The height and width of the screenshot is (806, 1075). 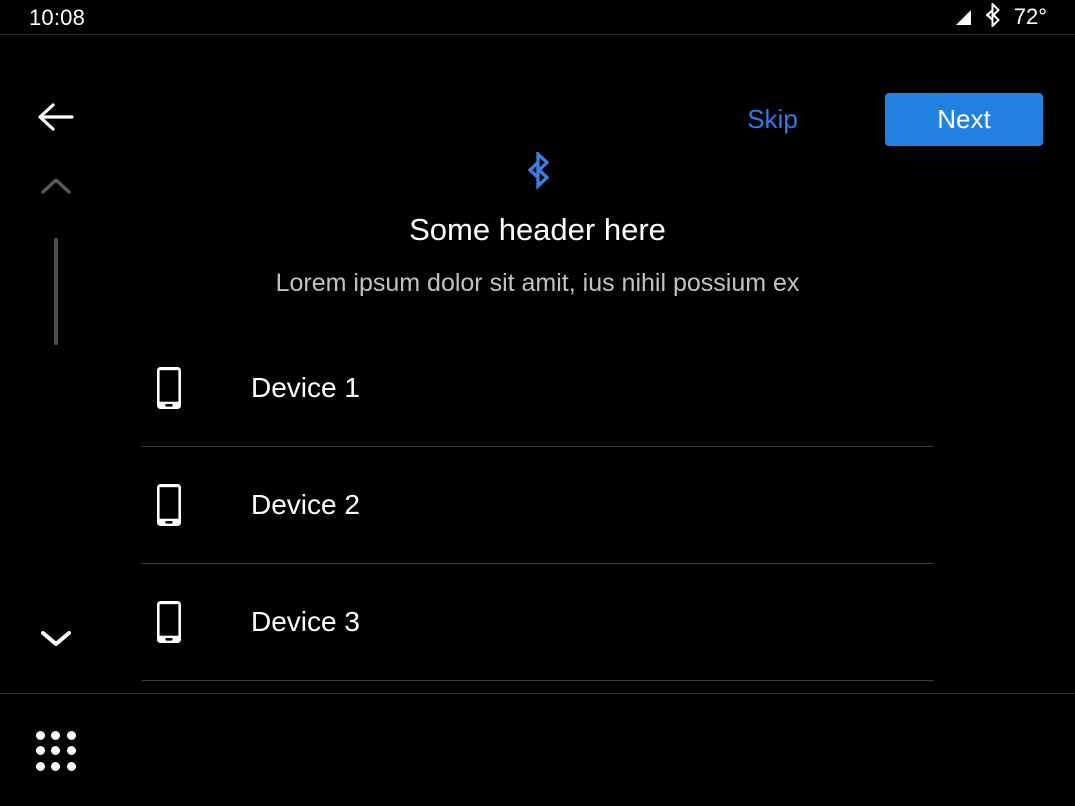 I want to click on device-name: Device 2, so click(x=305, y=504).